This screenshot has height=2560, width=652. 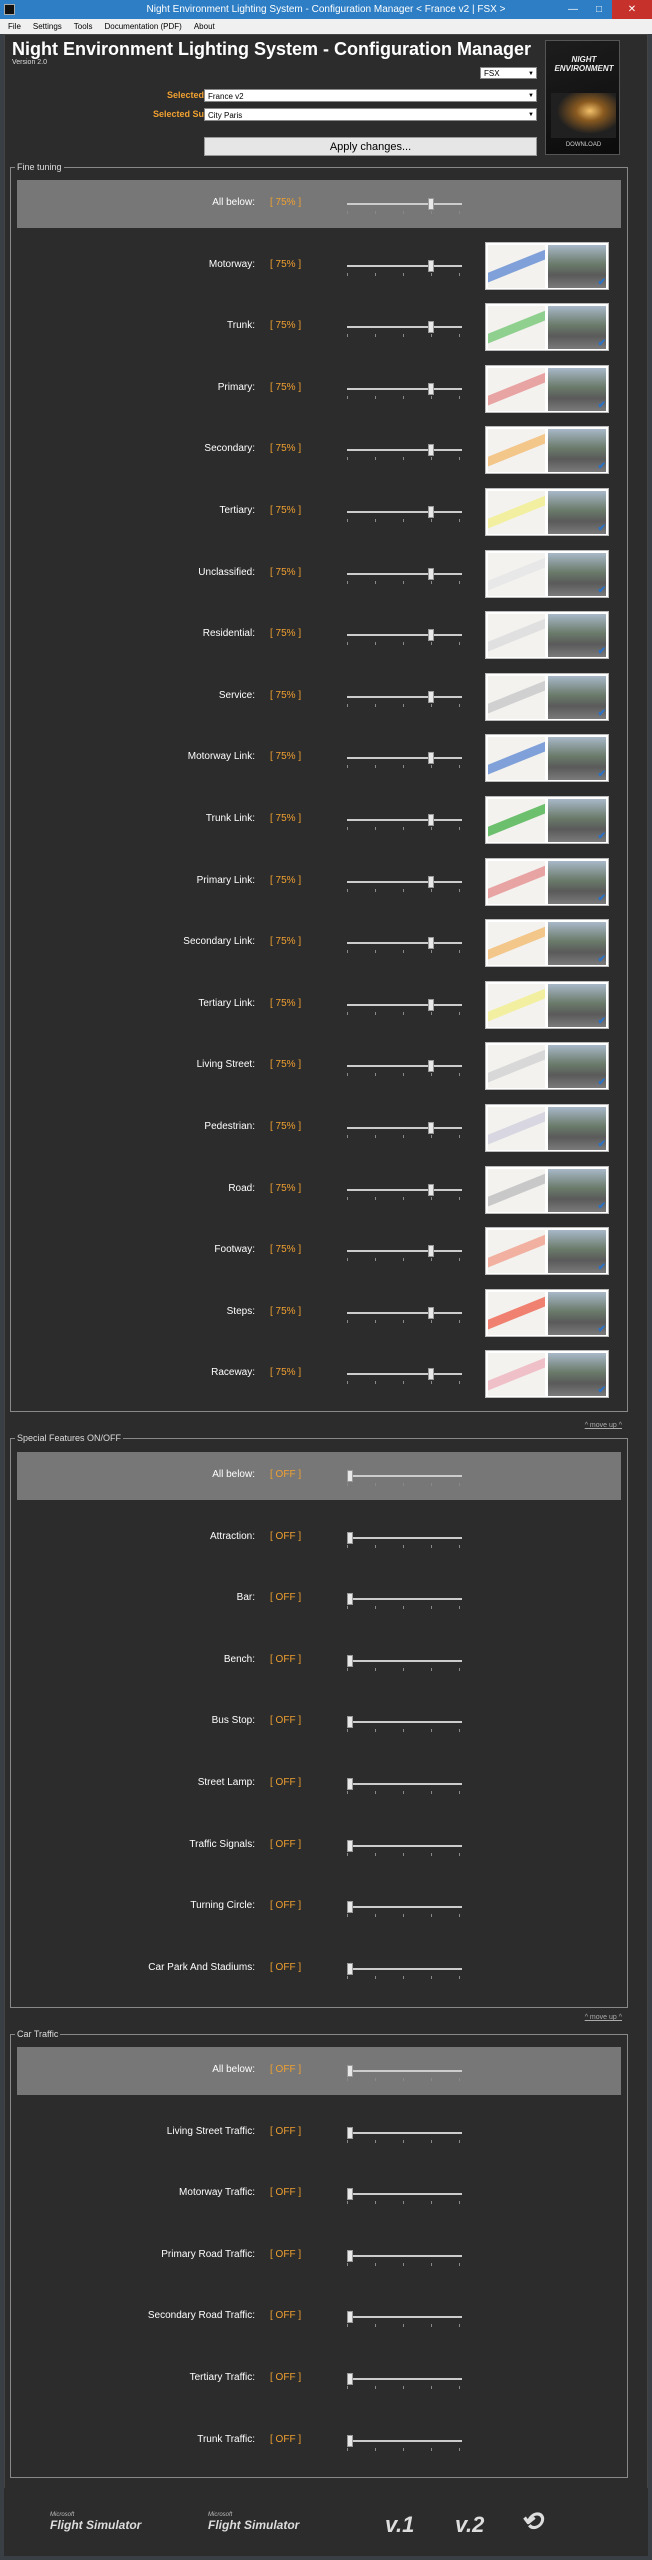 I want to click on menu-about: About, so click(x=204, y=26).